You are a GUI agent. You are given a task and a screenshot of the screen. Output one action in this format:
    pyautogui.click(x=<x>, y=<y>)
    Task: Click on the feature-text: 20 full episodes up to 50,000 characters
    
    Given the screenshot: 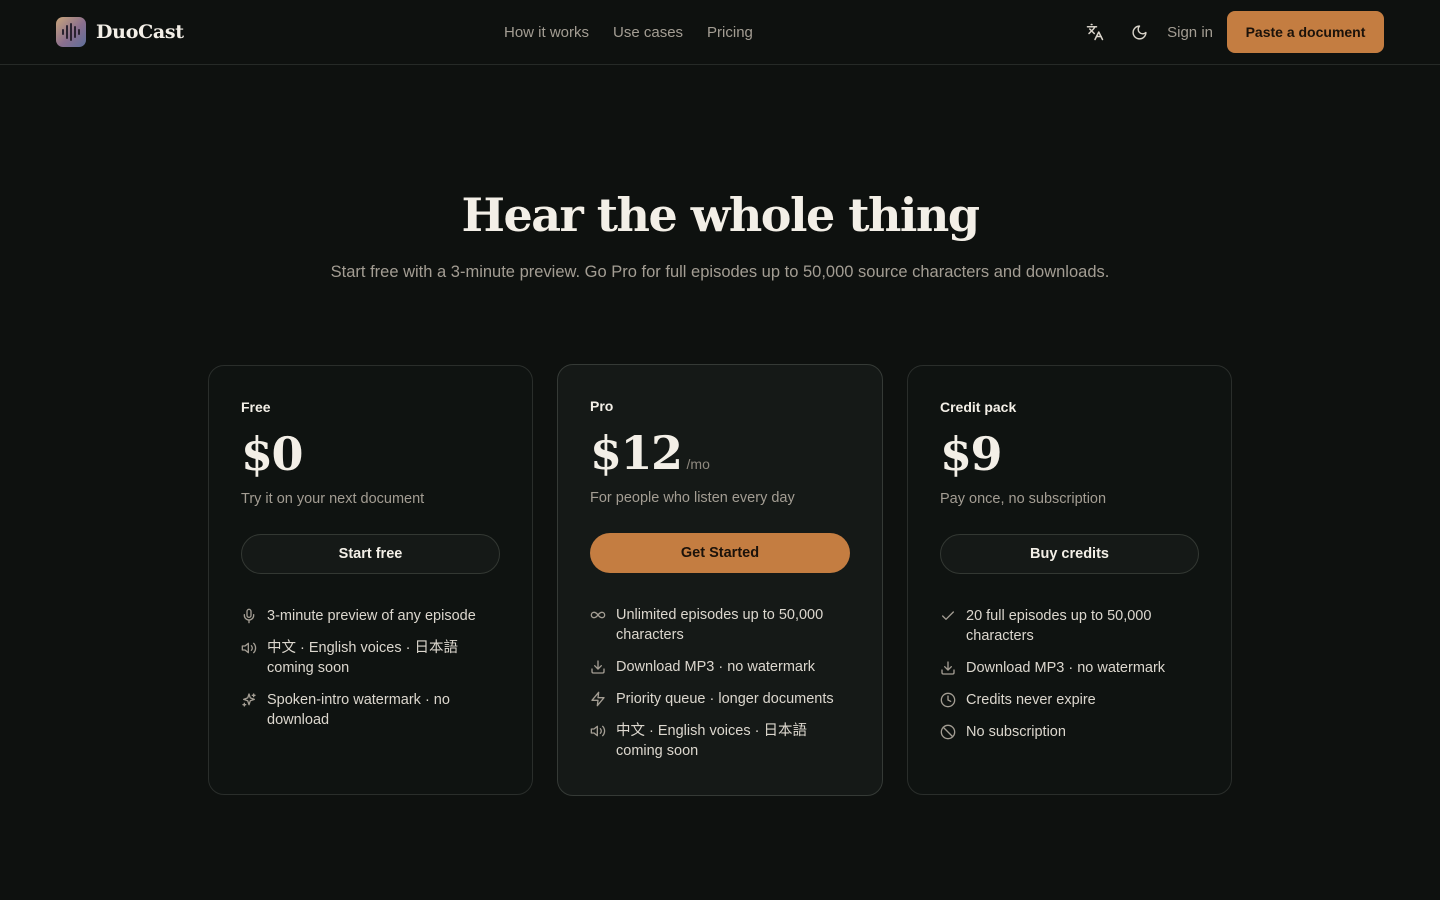 What is the action you would take?
    pyautogui.click(x=1059, y=626)
    